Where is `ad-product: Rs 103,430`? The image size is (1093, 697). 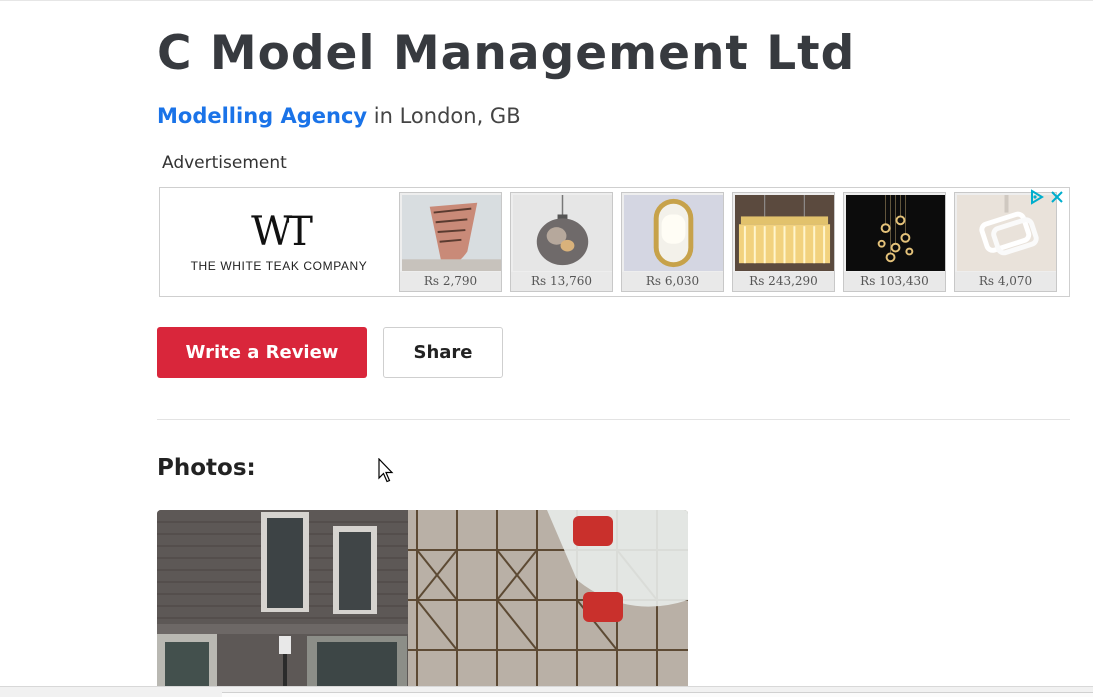
ad-product: Rs 103,430 is located at coordinates (894, 242).